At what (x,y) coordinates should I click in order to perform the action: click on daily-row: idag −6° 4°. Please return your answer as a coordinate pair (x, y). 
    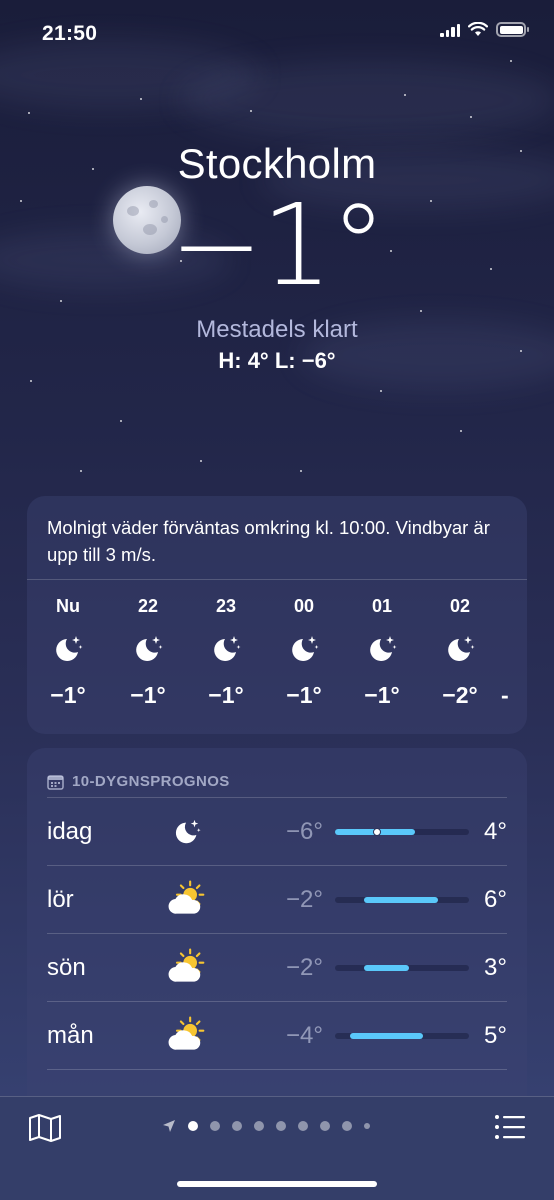
    Looking at the image, I should click on (277, 832).